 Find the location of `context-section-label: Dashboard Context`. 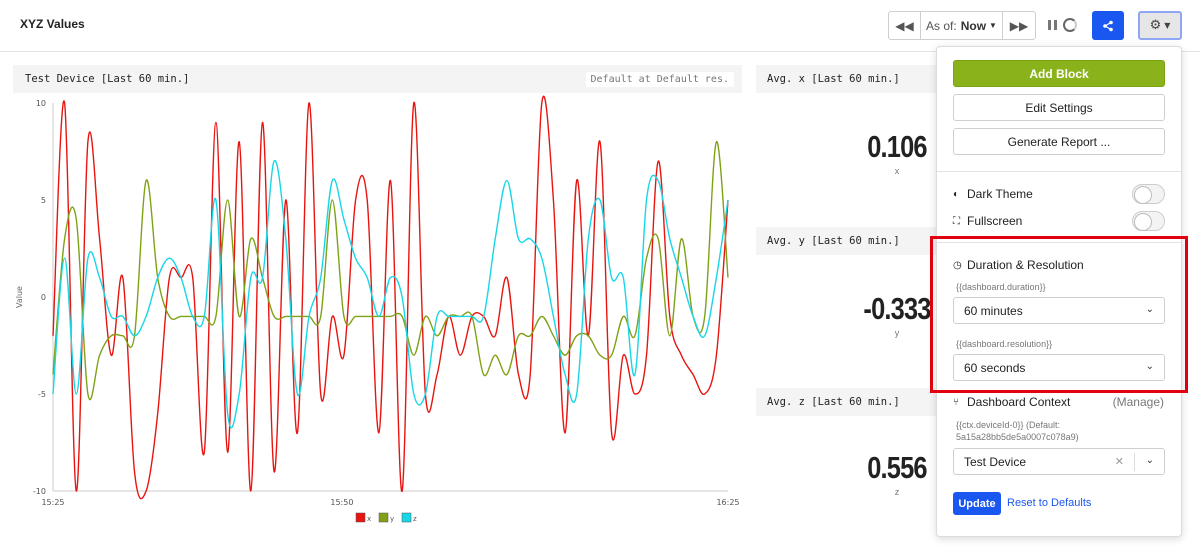

context-section-label: Dashboard Context is located at coordinates (1019, 402).